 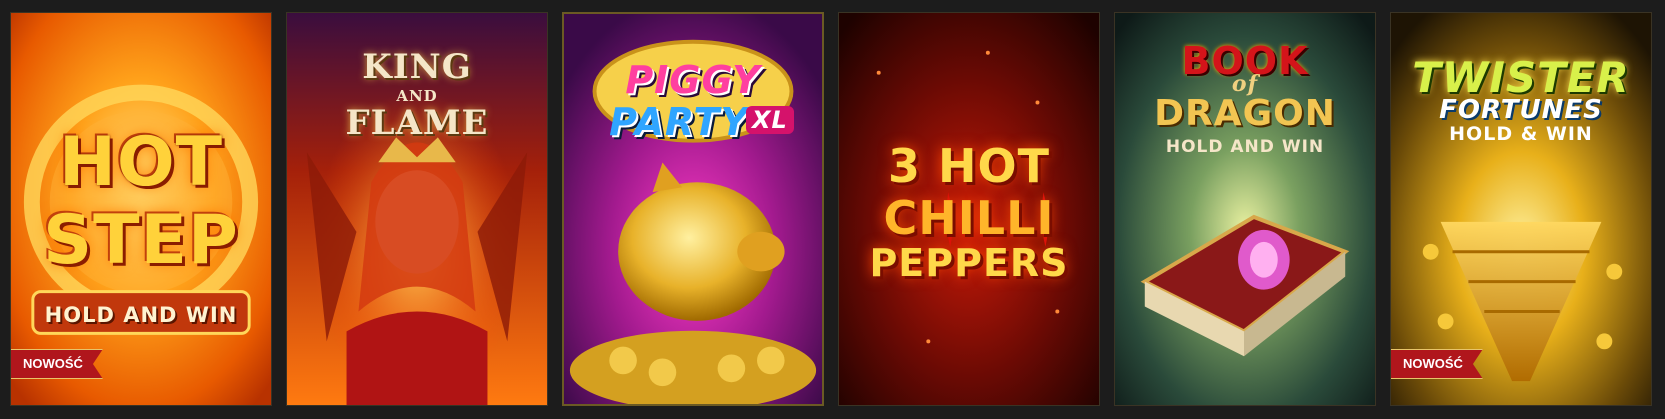 What do you see at coordinates (1245, 113) in the screenshot?
I see `game-title-line: DRAGON` at bounding box center [1245, 113].